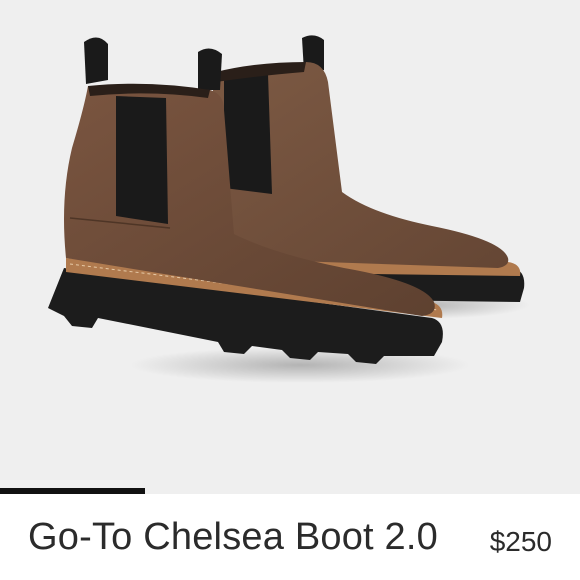 The height and width of the screenshot is (580, 580). Describe the element at coordinates (233, 537) in the screenshot. I see `product-title: Go-To Chelsea Boot 2.0` at that location.